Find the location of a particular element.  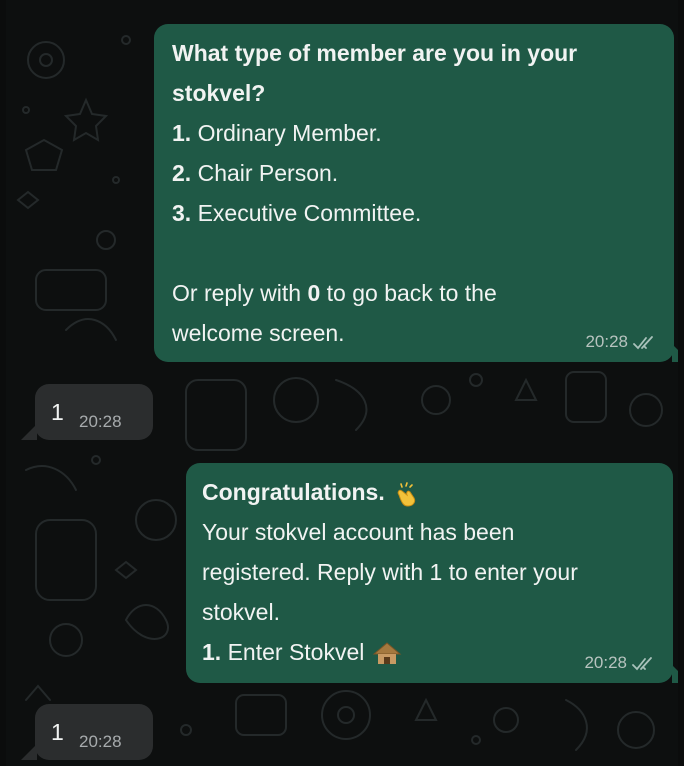

option-3: 3. Executive Committee. is located at coordinates (414, 213).